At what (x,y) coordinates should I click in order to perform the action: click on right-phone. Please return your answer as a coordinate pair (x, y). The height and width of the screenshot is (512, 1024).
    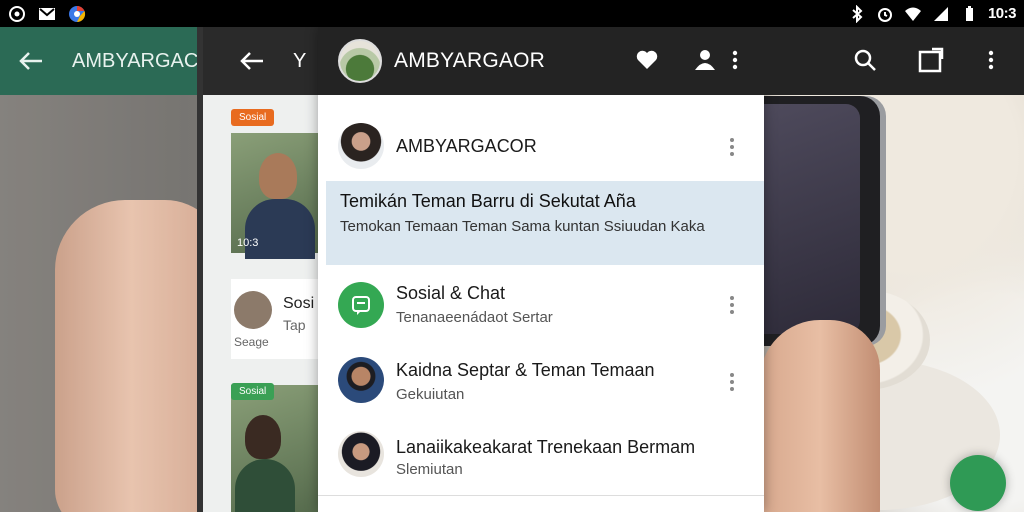
    Looking at the image, I should click on (820, 221).